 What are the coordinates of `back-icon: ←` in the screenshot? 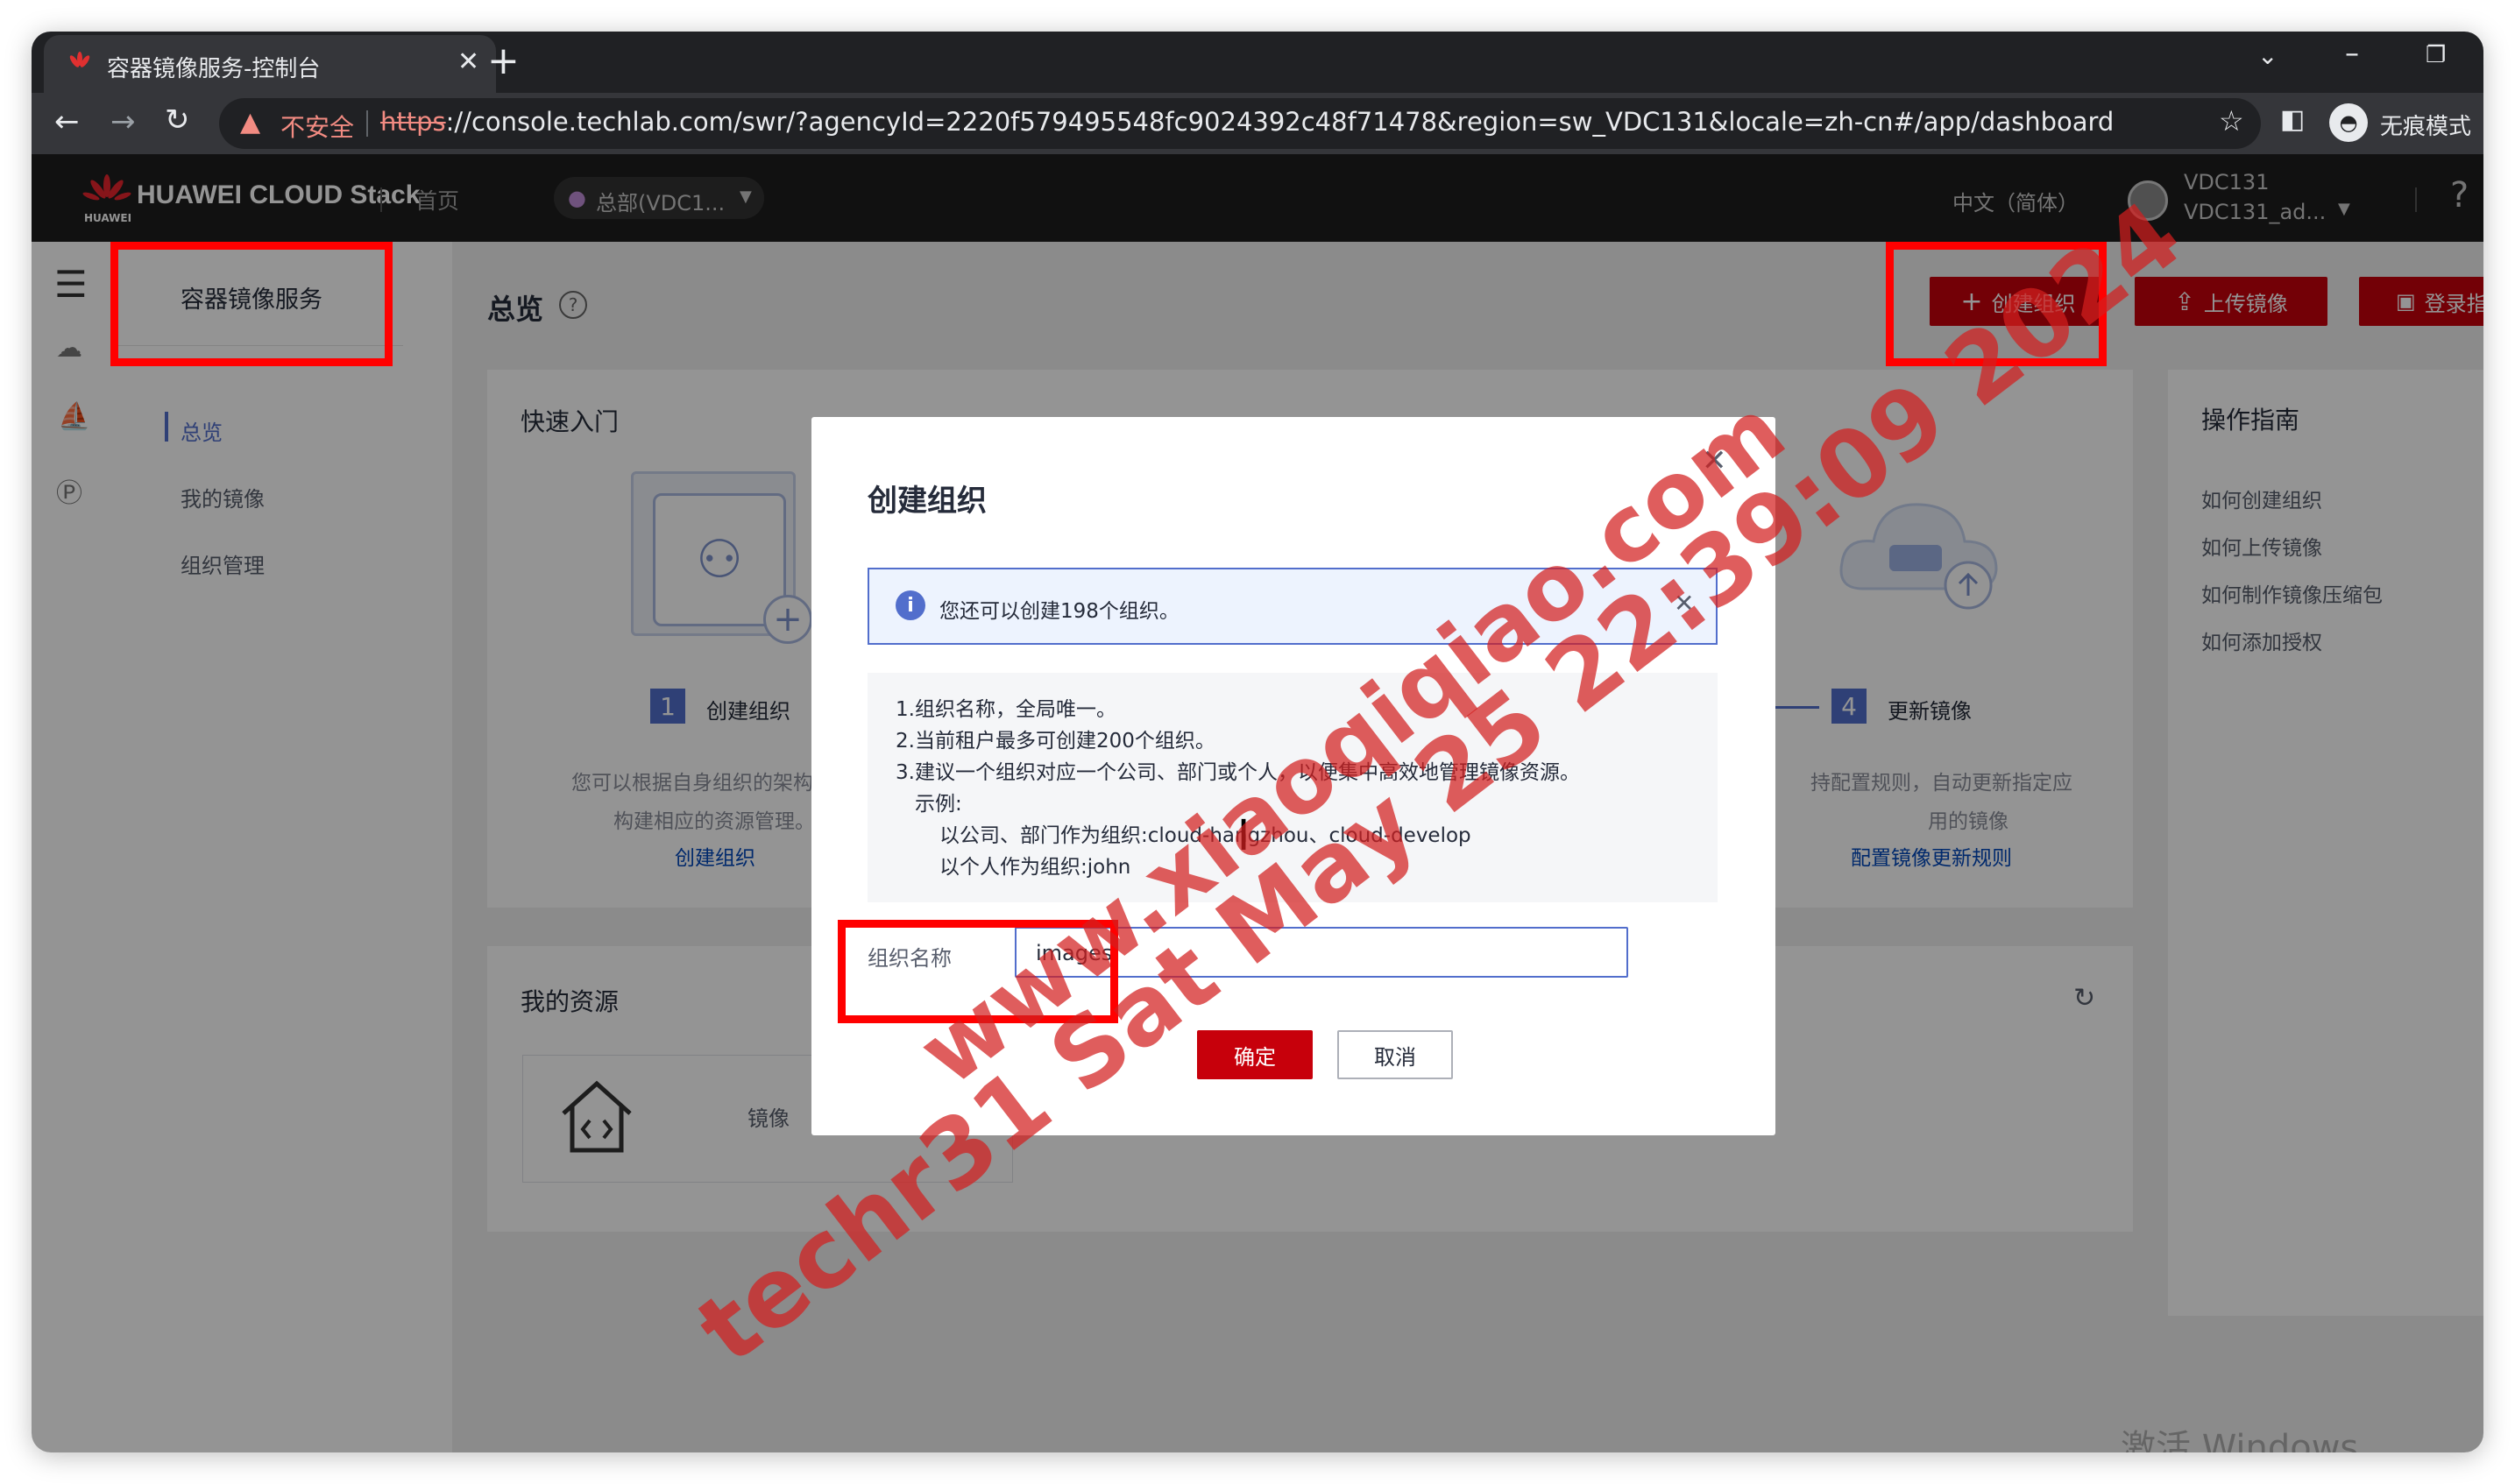 It's located at (67, 122).